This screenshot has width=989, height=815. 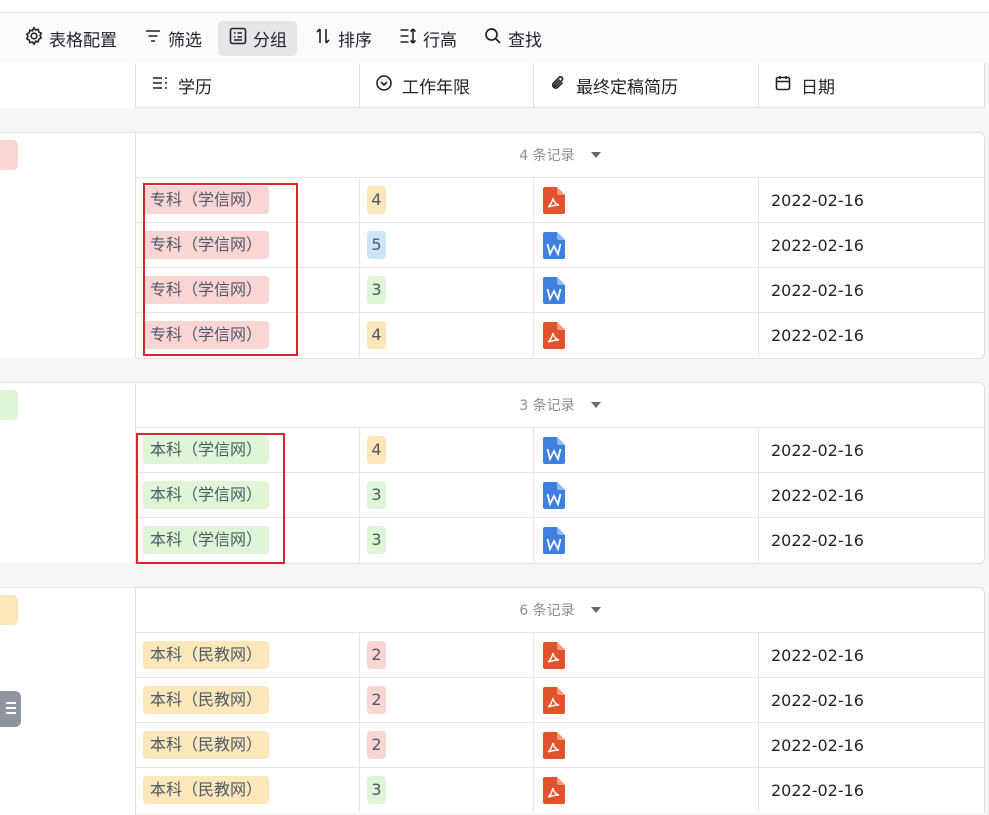 I want to click on attachment-icon, so click(x=558, y=85).